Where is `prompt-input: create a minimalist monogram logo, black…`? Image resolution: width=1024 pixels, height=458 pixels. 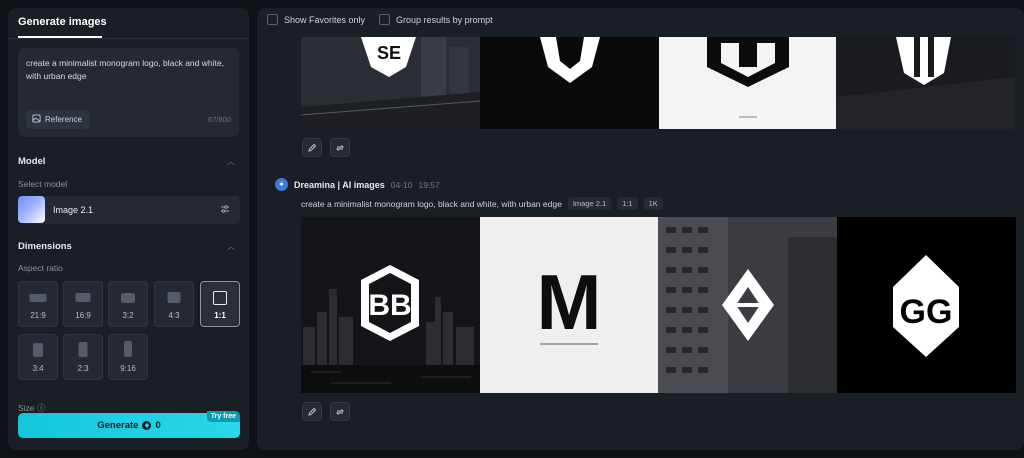
prompt-input: create a minimalist monogram logo, black… is located at coordinates (128, 92).